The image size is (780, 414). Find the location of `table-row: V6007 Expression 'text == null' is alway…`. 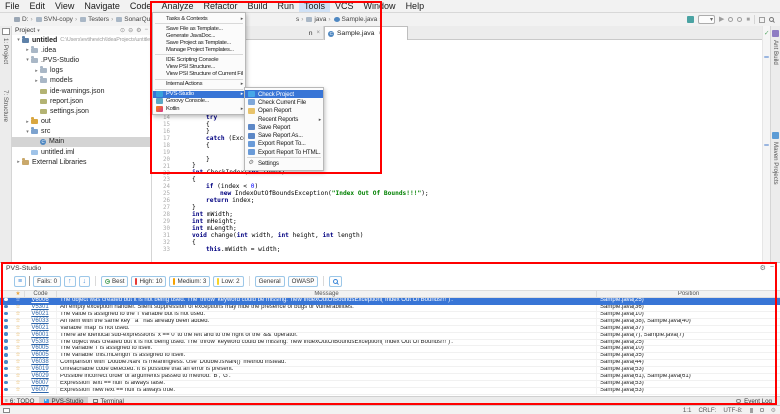

table-row: V6007 Expression 'text == null' is alway… is located at coordinates (390, 384).